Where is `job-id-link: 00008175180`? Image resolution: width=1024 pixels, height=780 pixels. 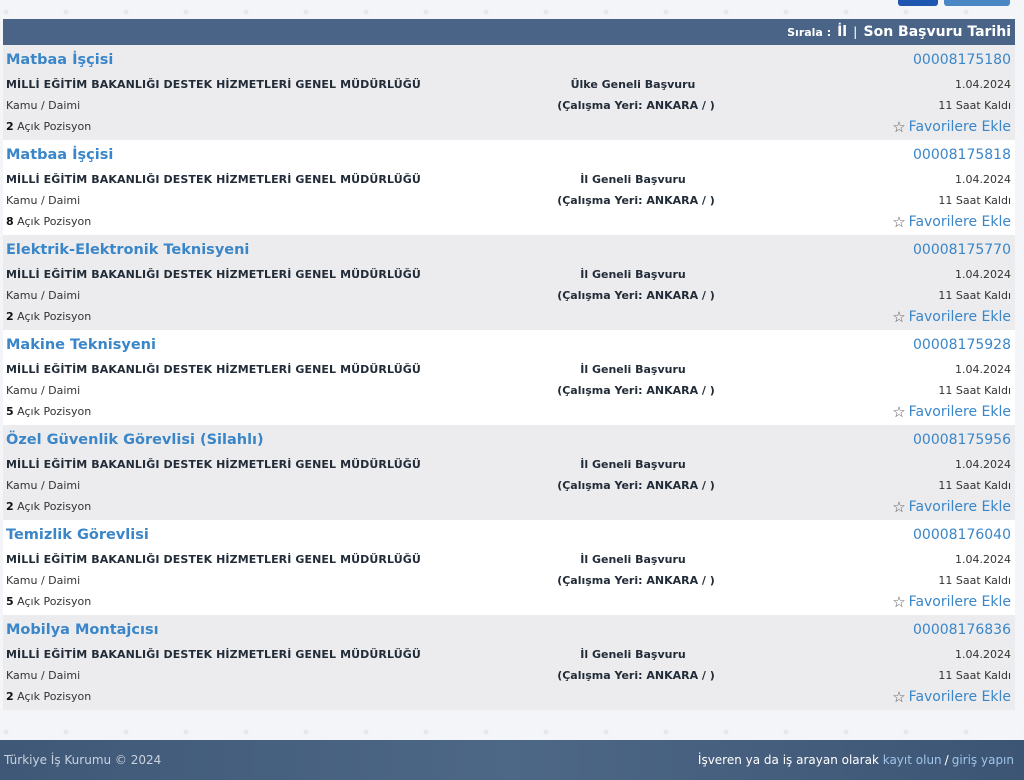
job-id-link: 00008175180 is located at coordinates (962, 60).